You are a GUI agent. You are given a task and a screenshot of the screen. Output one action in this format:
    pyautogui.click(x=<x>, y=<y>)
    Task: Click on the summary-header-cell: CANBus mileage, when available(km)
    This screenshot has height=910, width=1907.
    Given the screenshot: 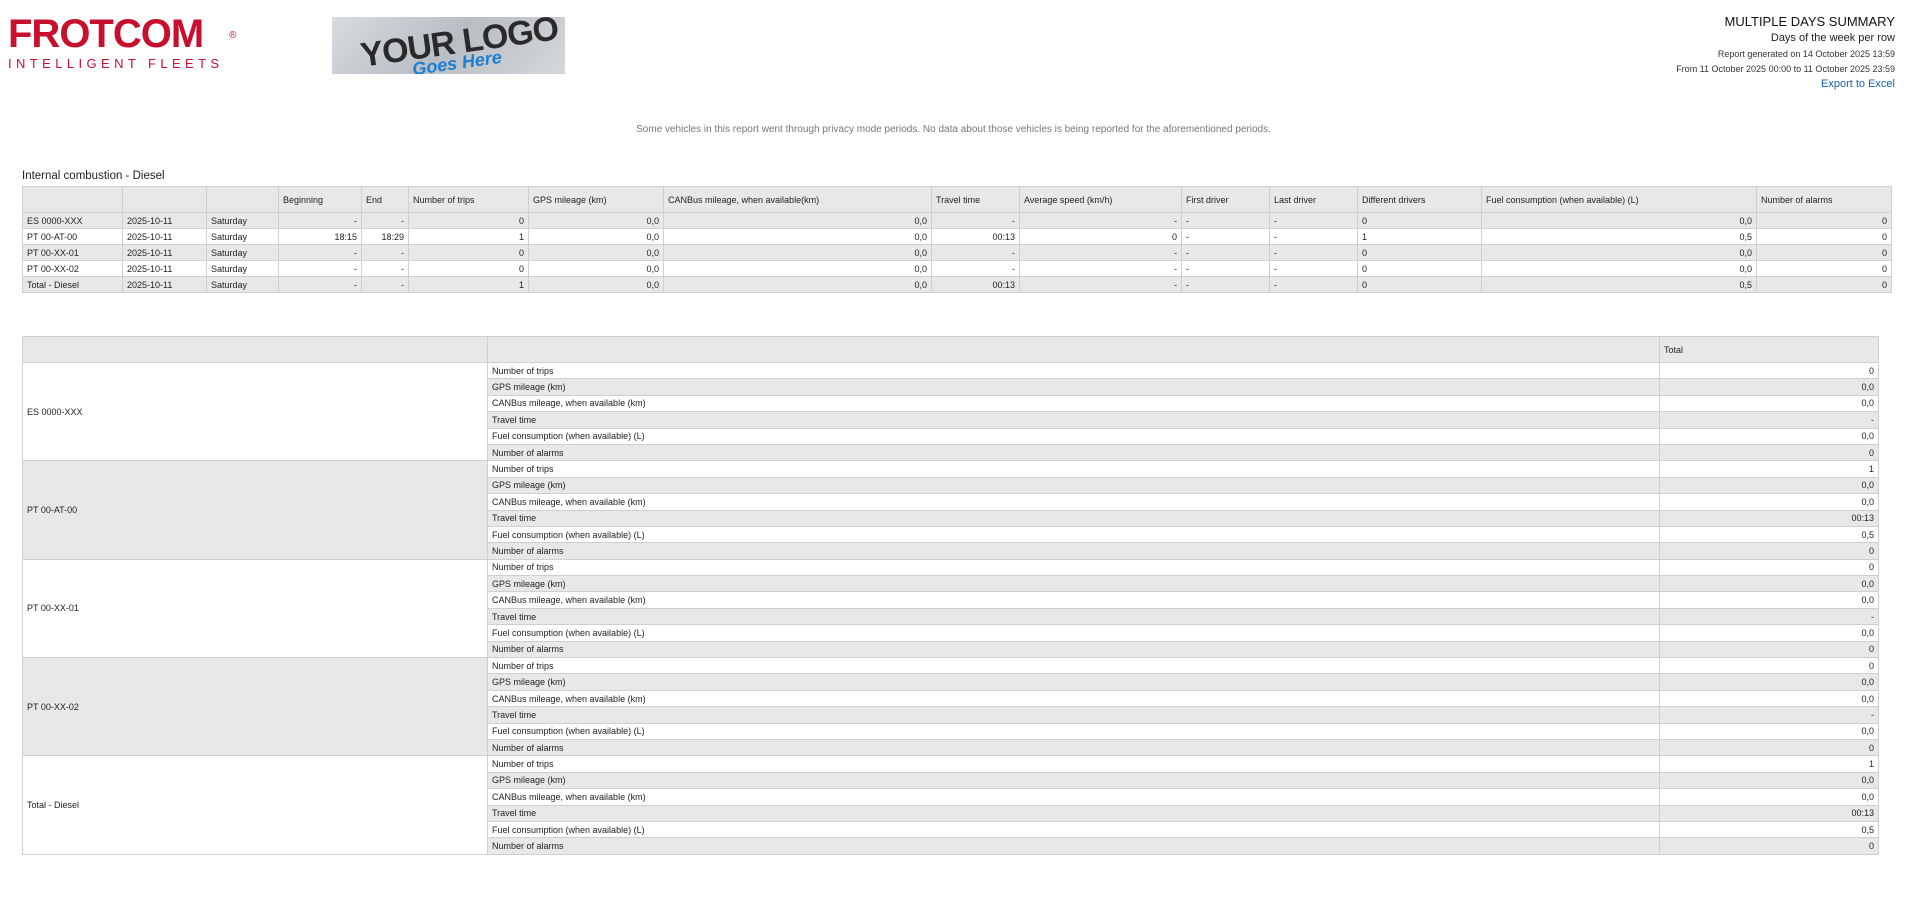 What is the action you would take?
    pyautogui.click(x=797, y=199)
    